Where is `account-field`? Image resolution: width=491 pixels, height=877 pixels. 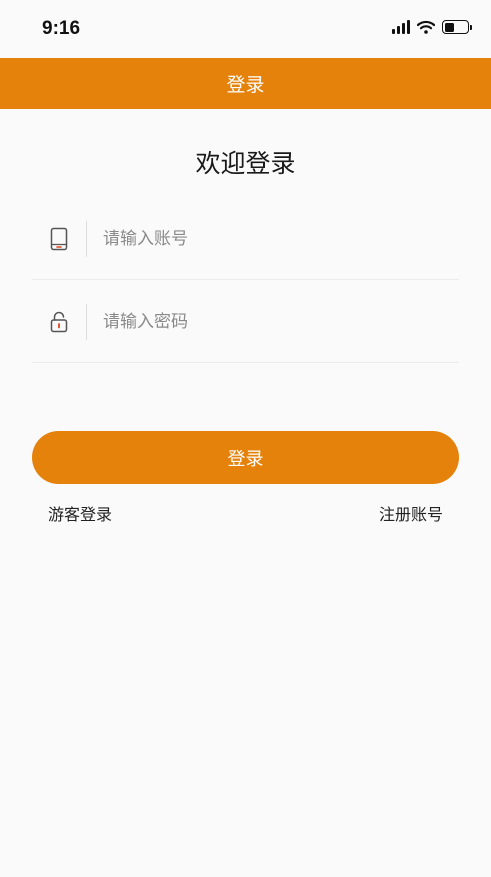
account-field is located at coordinates (245, 239).